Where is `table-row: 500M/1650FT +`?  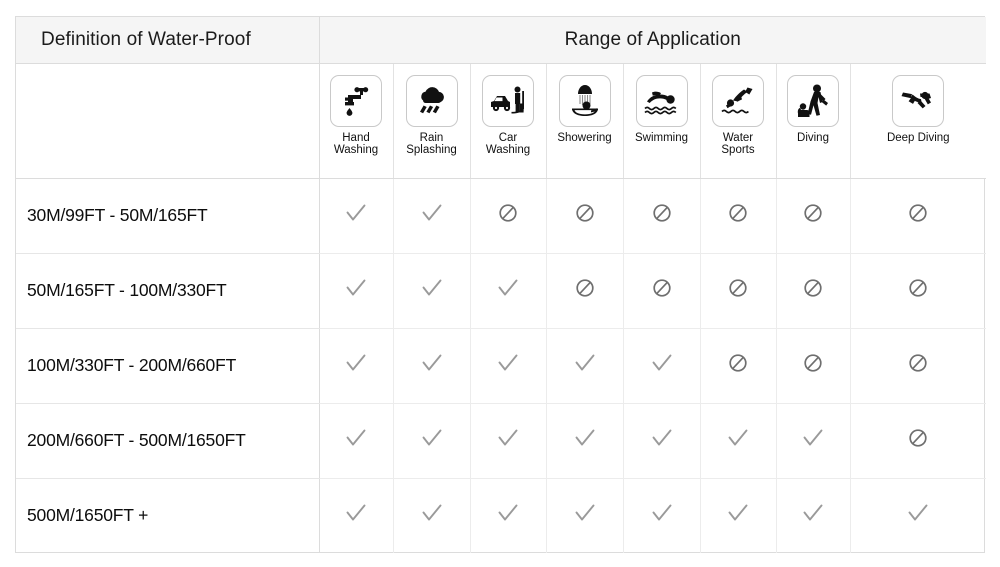 table-row: 500M/1650FT + is located at coordinates (501, 515).